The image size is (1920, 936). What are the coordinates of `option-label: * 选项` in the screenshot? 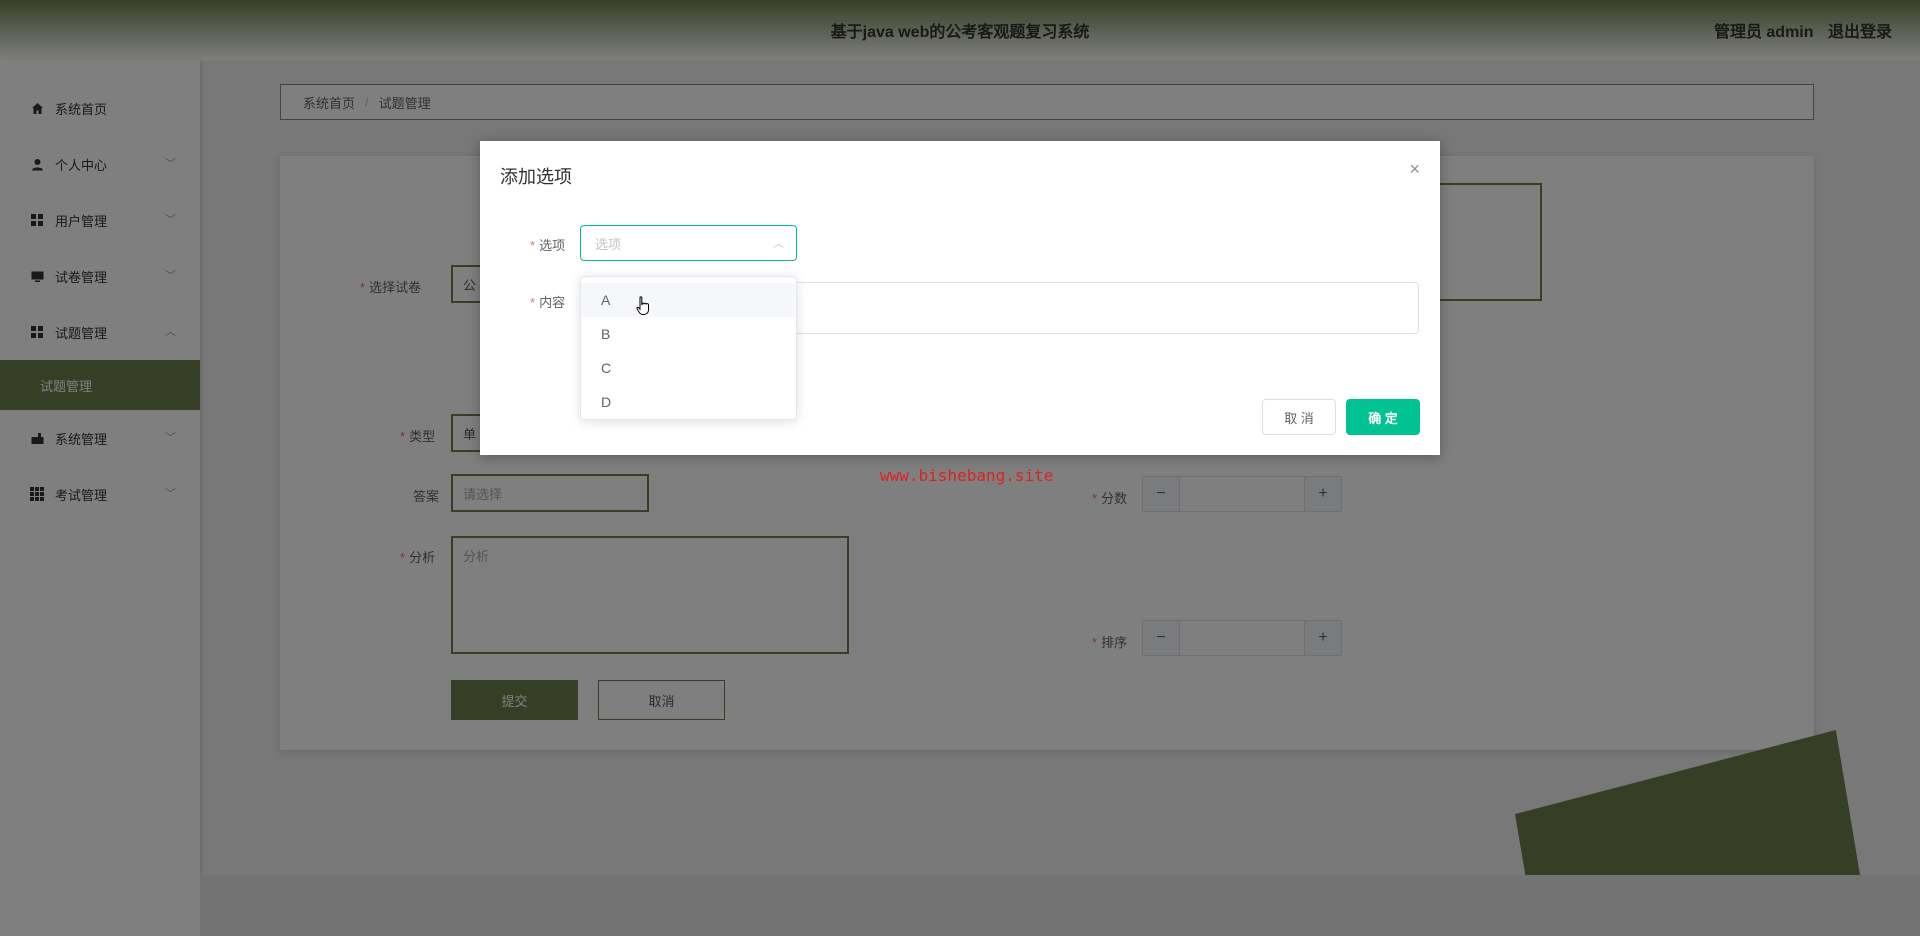 It's located at (548, 245).